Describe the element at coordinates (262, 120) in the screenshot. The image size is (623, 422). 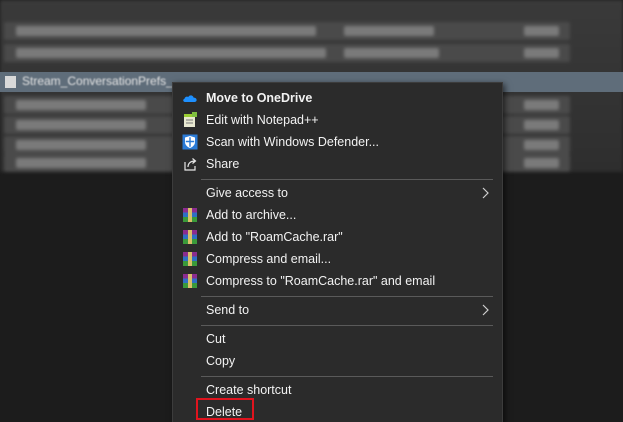
I see `menu-item-label: Edit with Notepad++` at that location.